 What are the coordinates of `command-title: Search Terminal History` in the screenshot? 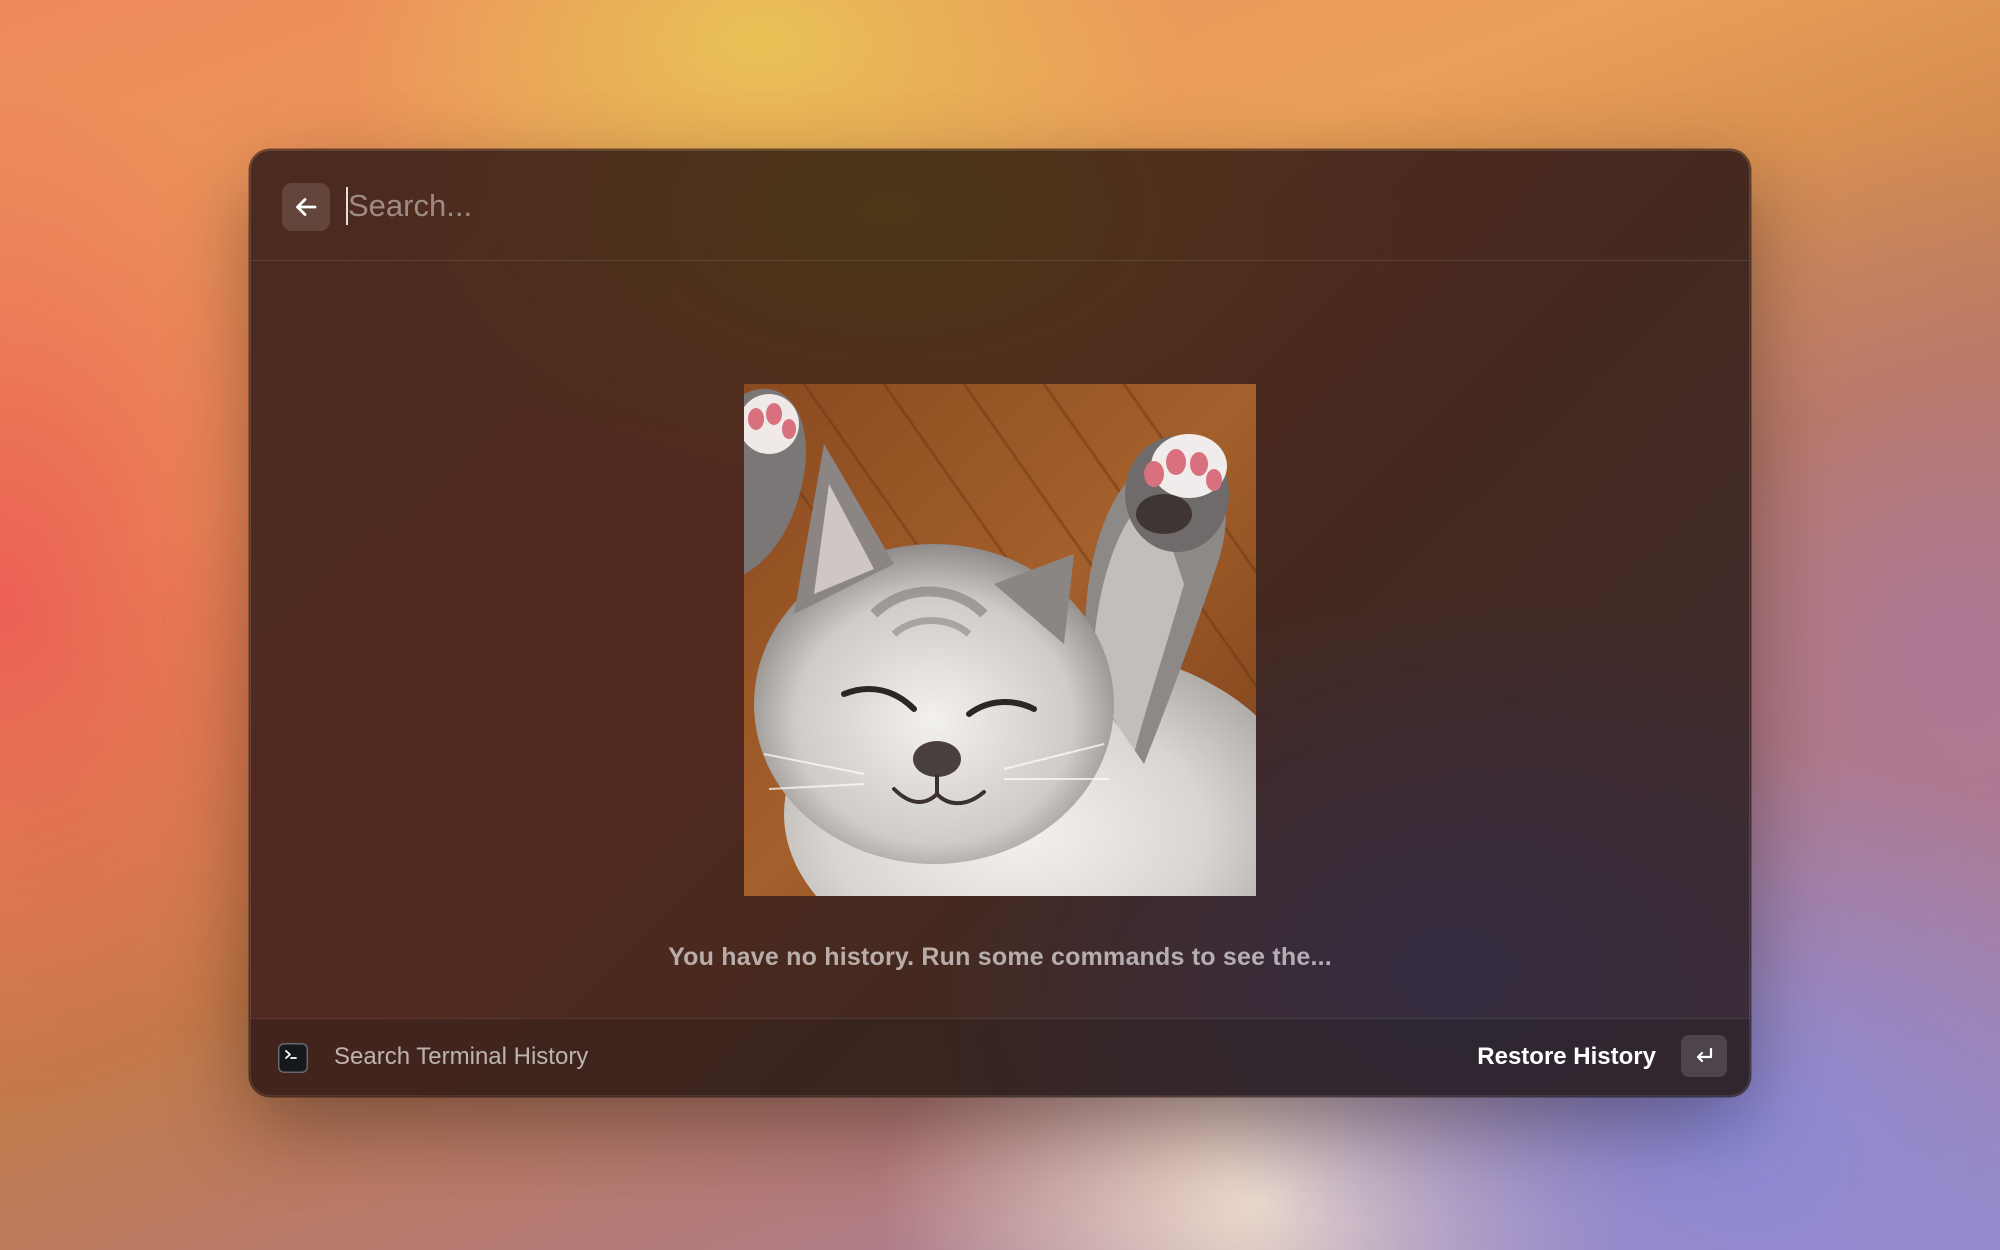 It's located at (461, 1056).